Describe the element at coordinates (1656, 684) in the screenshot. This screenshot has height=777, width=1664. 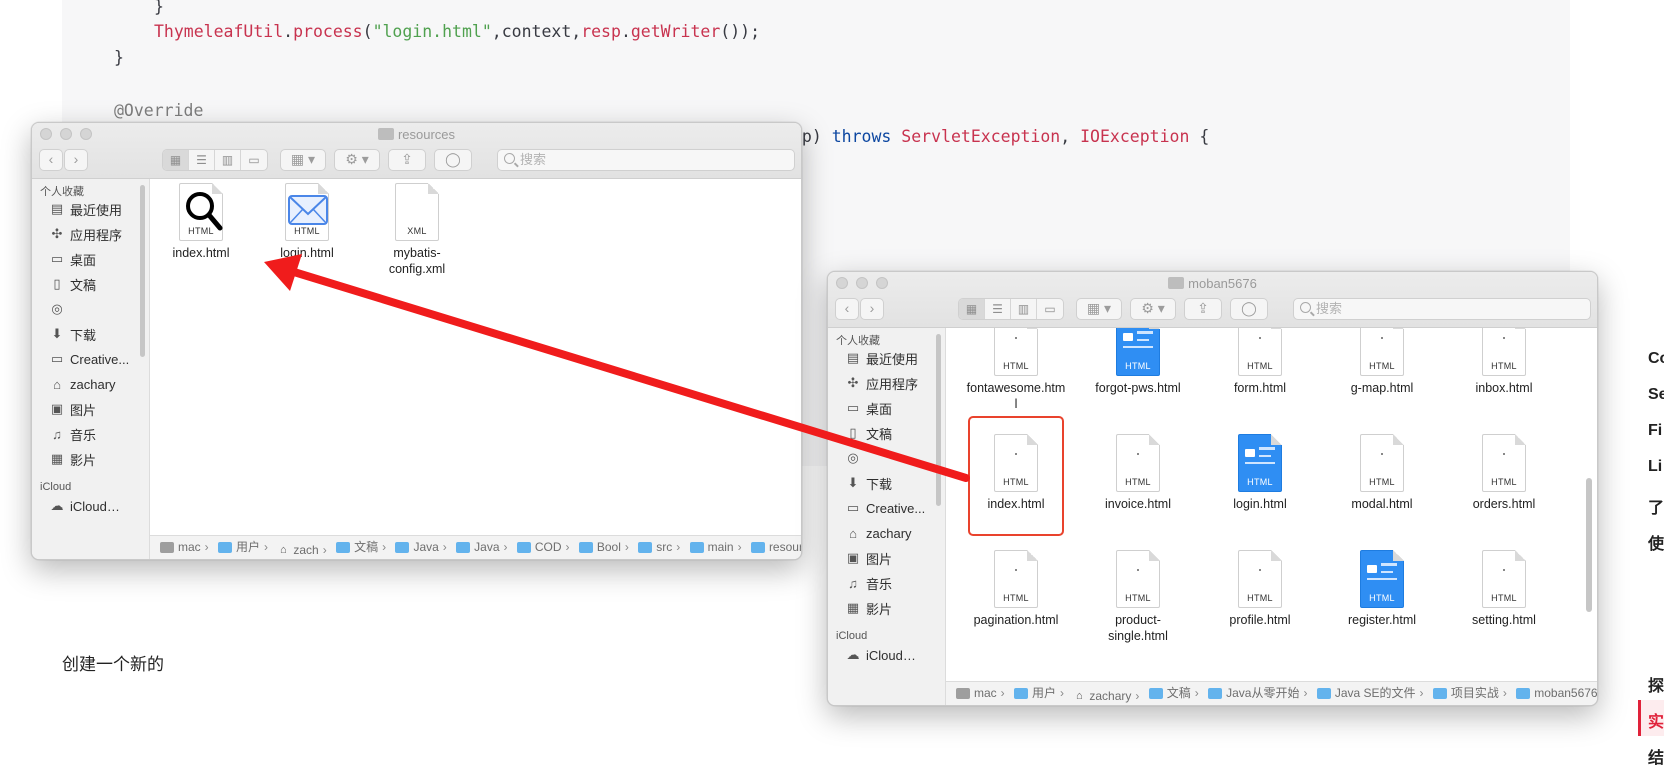
I see `toc-item: 探` at that location.